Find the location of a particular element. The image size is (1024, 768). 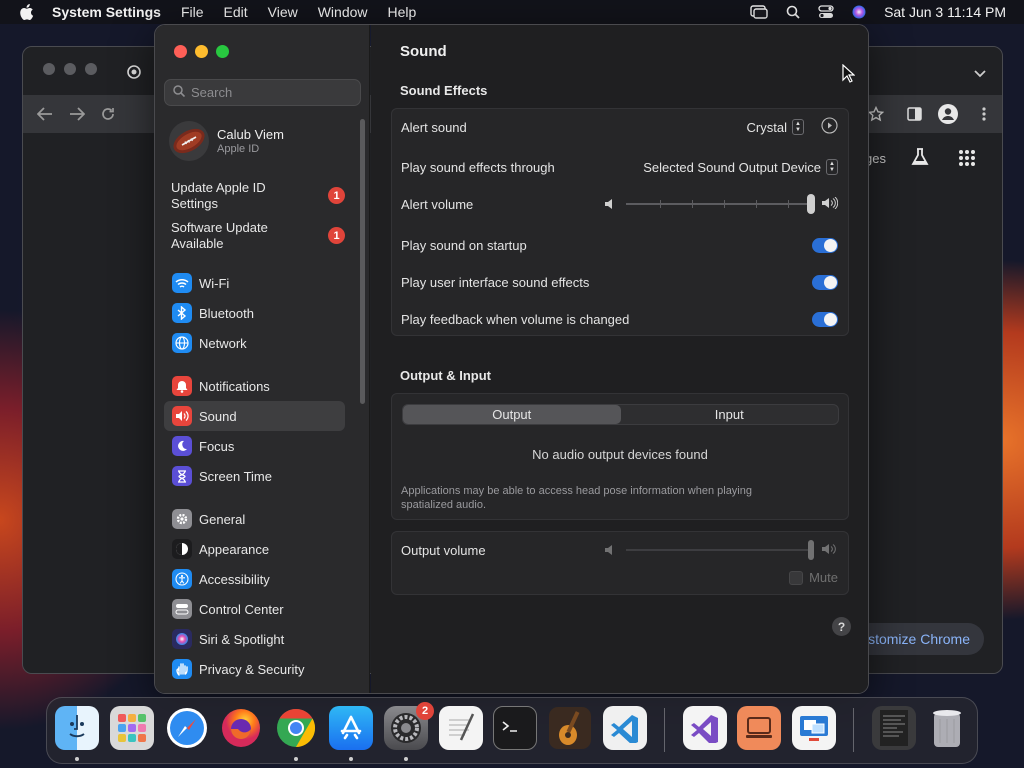

tab-input: Input is located at coordinates (730, 414).